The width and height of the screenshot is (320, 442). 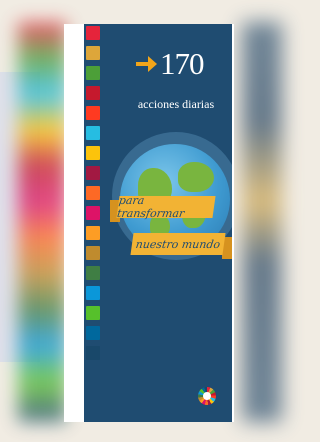 I want to click on sdg-goal-8-icon, so click(x=93, y=173).